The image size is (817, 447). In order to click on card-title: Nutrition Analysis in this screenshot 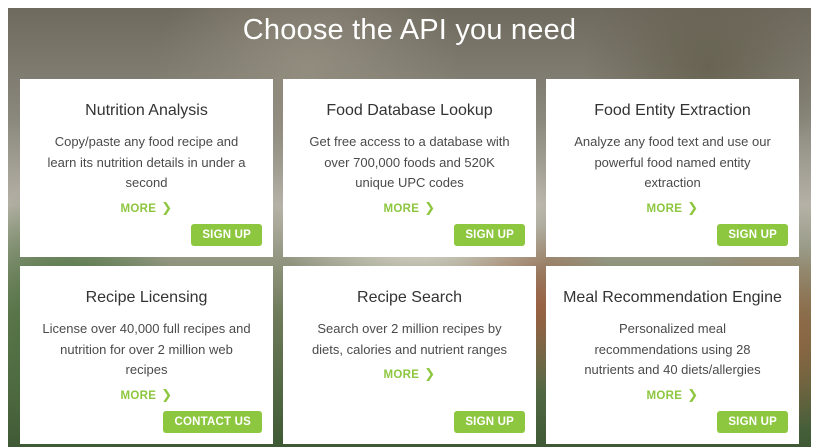, I will do `click(146, 110)`.